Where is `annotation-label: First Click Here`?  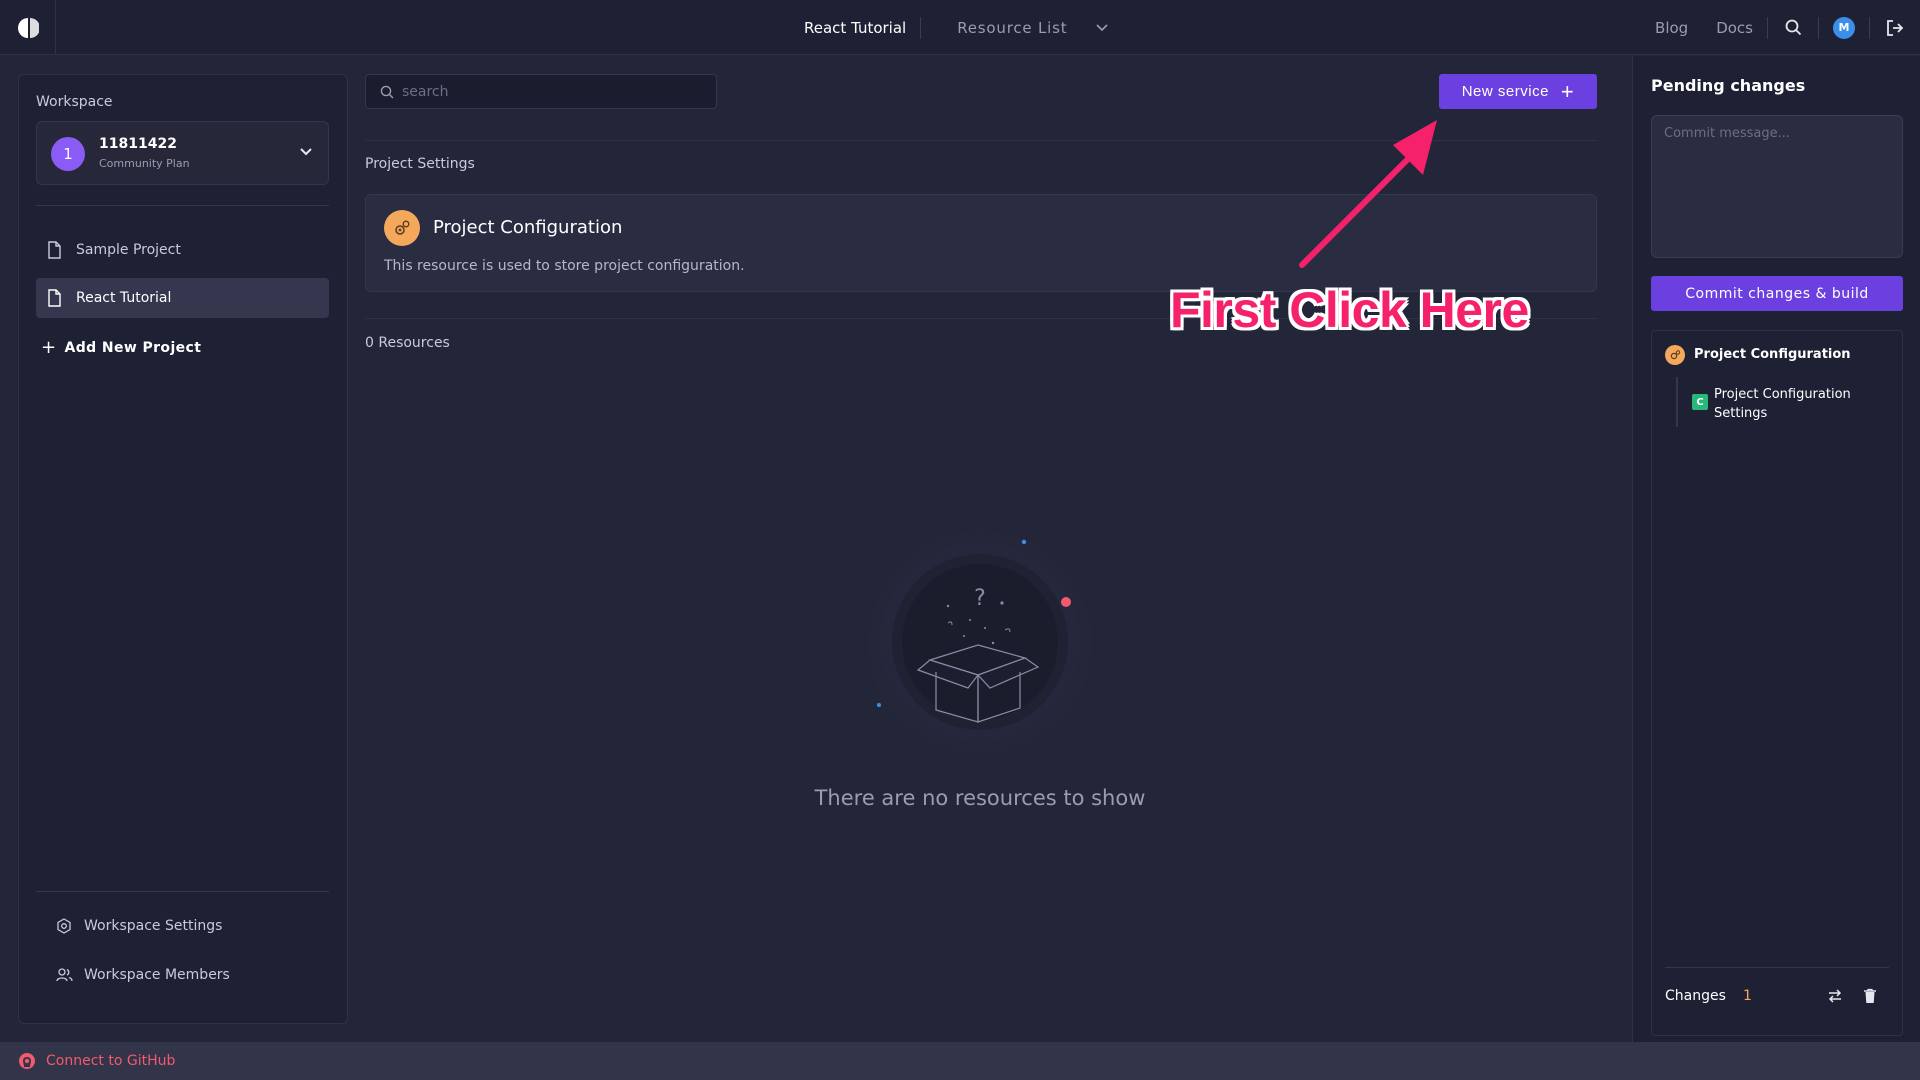 annotation-label: First Click Here is located at coordinates (1349, 310).